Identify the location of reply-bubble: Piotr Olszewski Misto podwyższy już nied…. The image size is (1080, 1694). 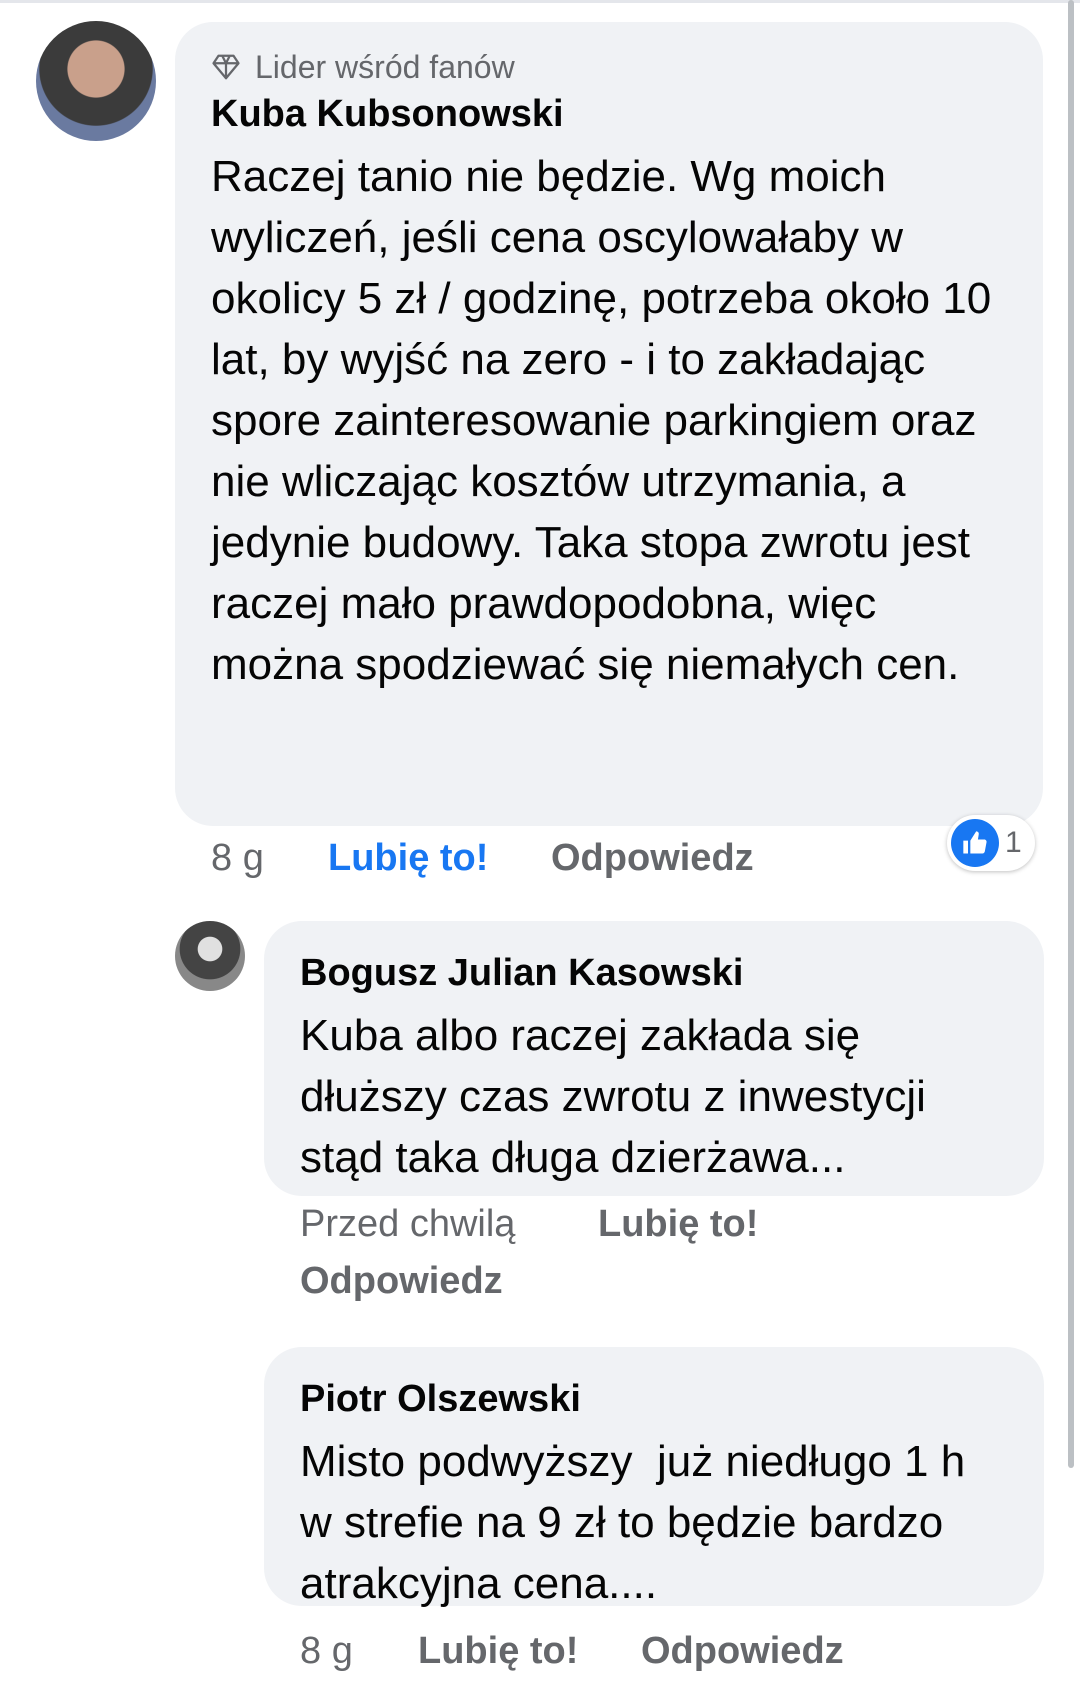
(654, 1477).